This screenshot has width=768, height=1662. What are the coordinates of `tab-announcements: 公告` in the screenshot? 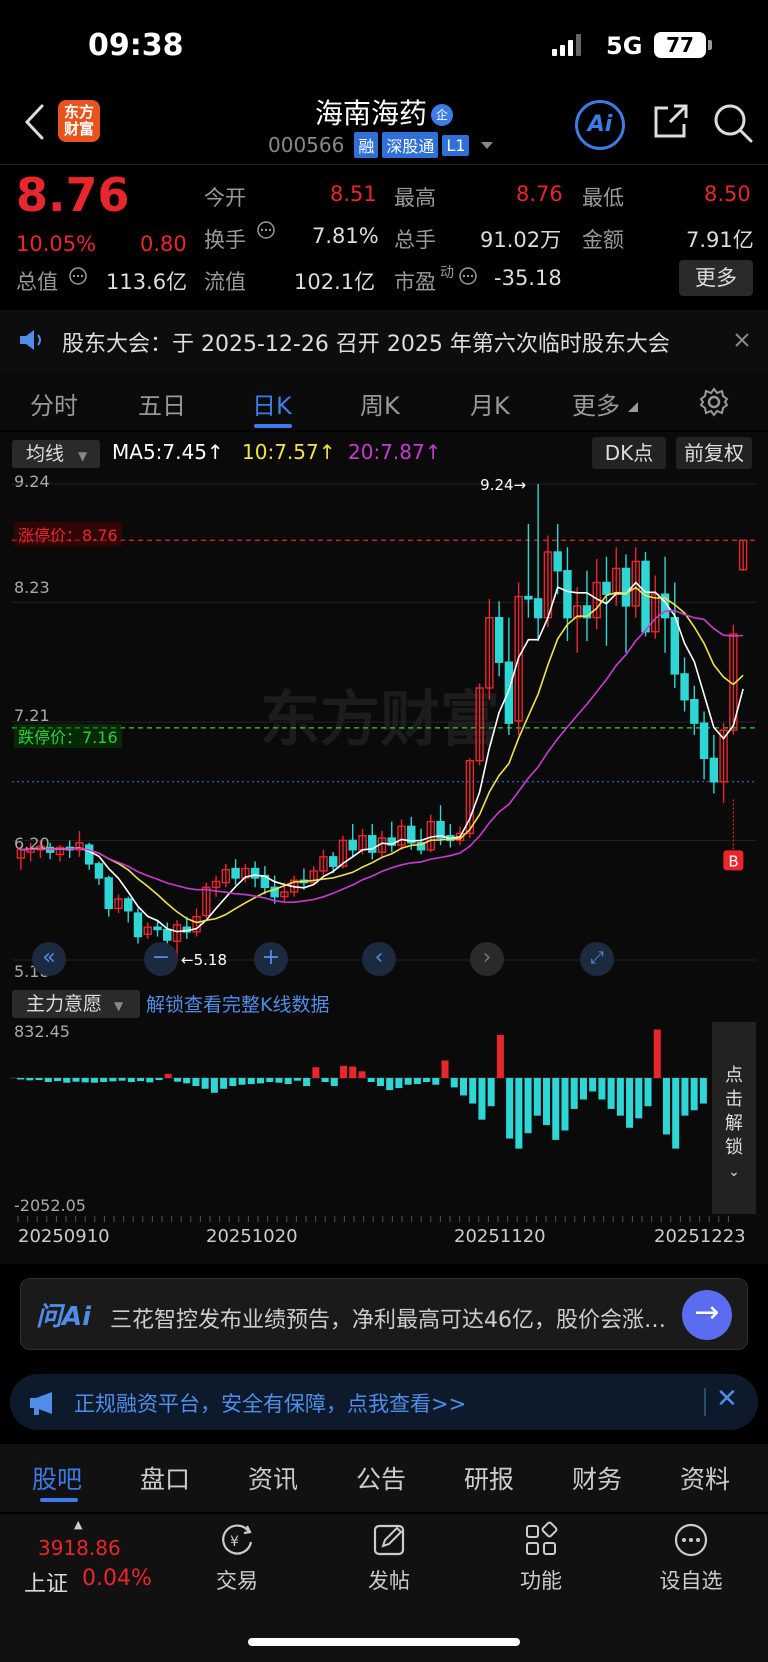 It's located at (381, 1478).